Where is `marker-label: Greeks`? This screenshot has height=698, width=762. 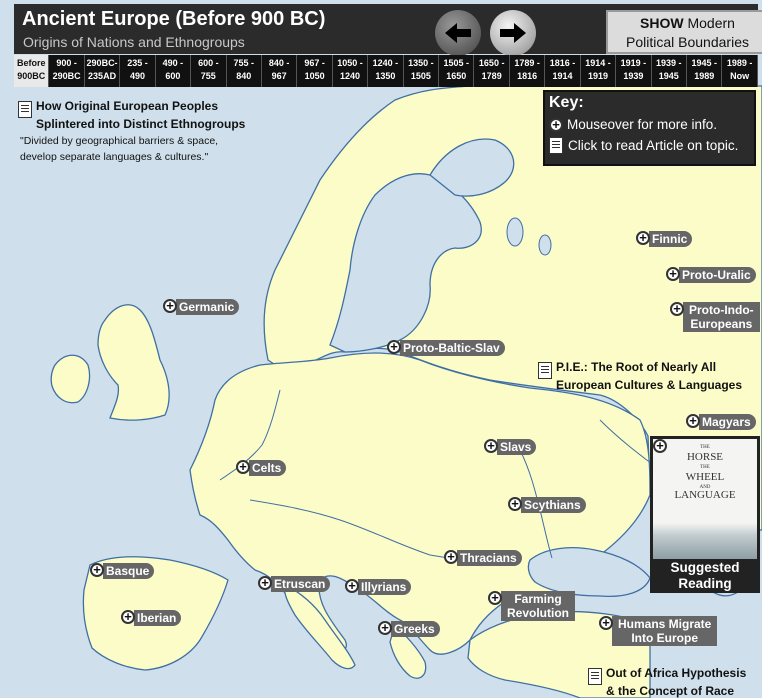
marker-label: Greeks is located at coordinates (415, 629).